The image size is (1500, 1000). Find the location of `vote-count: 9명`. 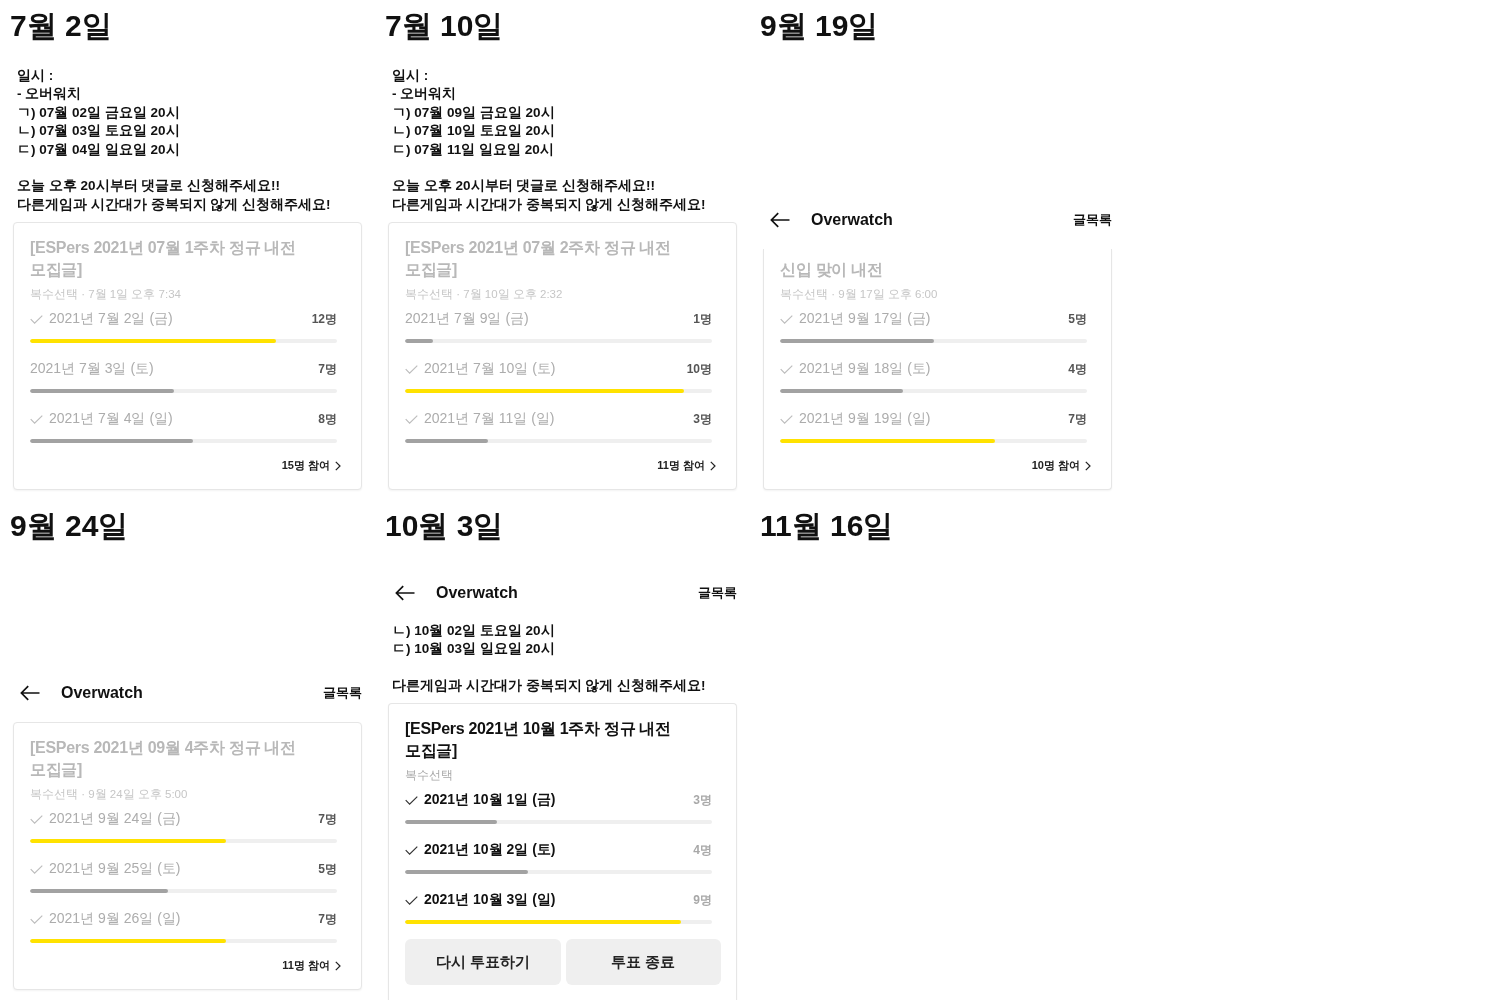

vote-count: 9명 is located at coordinates (702, 900).